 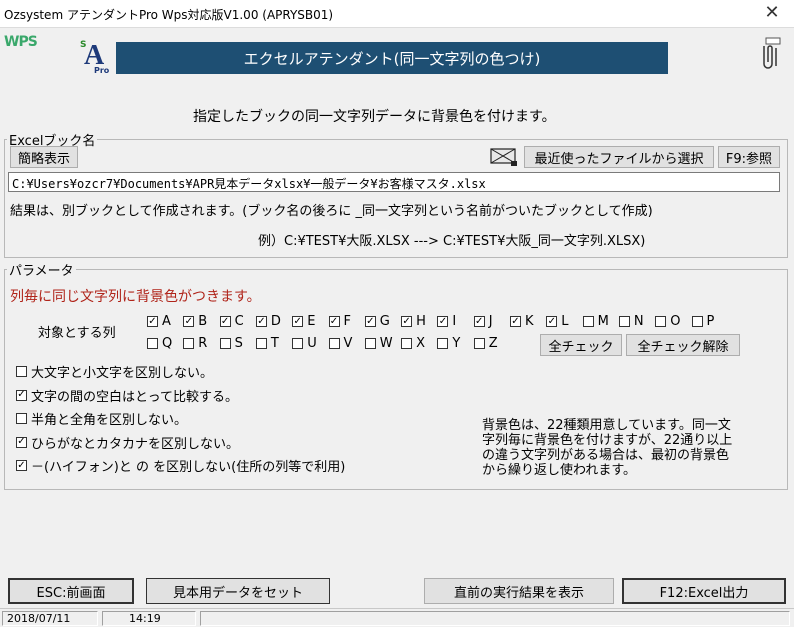 I want to click on checkbox-label: －(ハイフォン)と の を区別しない(住所の列等で利用), so click(x=188, y=467).